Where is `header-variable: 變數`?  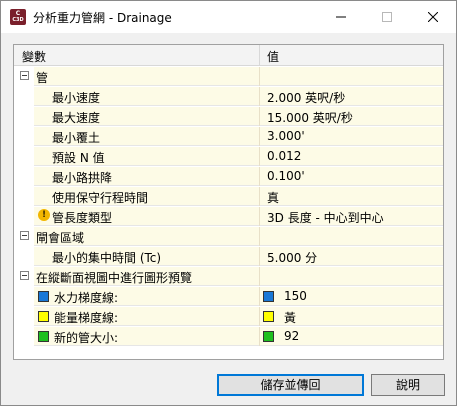
header-variable: 變數 is located at coordinates (34, 57).